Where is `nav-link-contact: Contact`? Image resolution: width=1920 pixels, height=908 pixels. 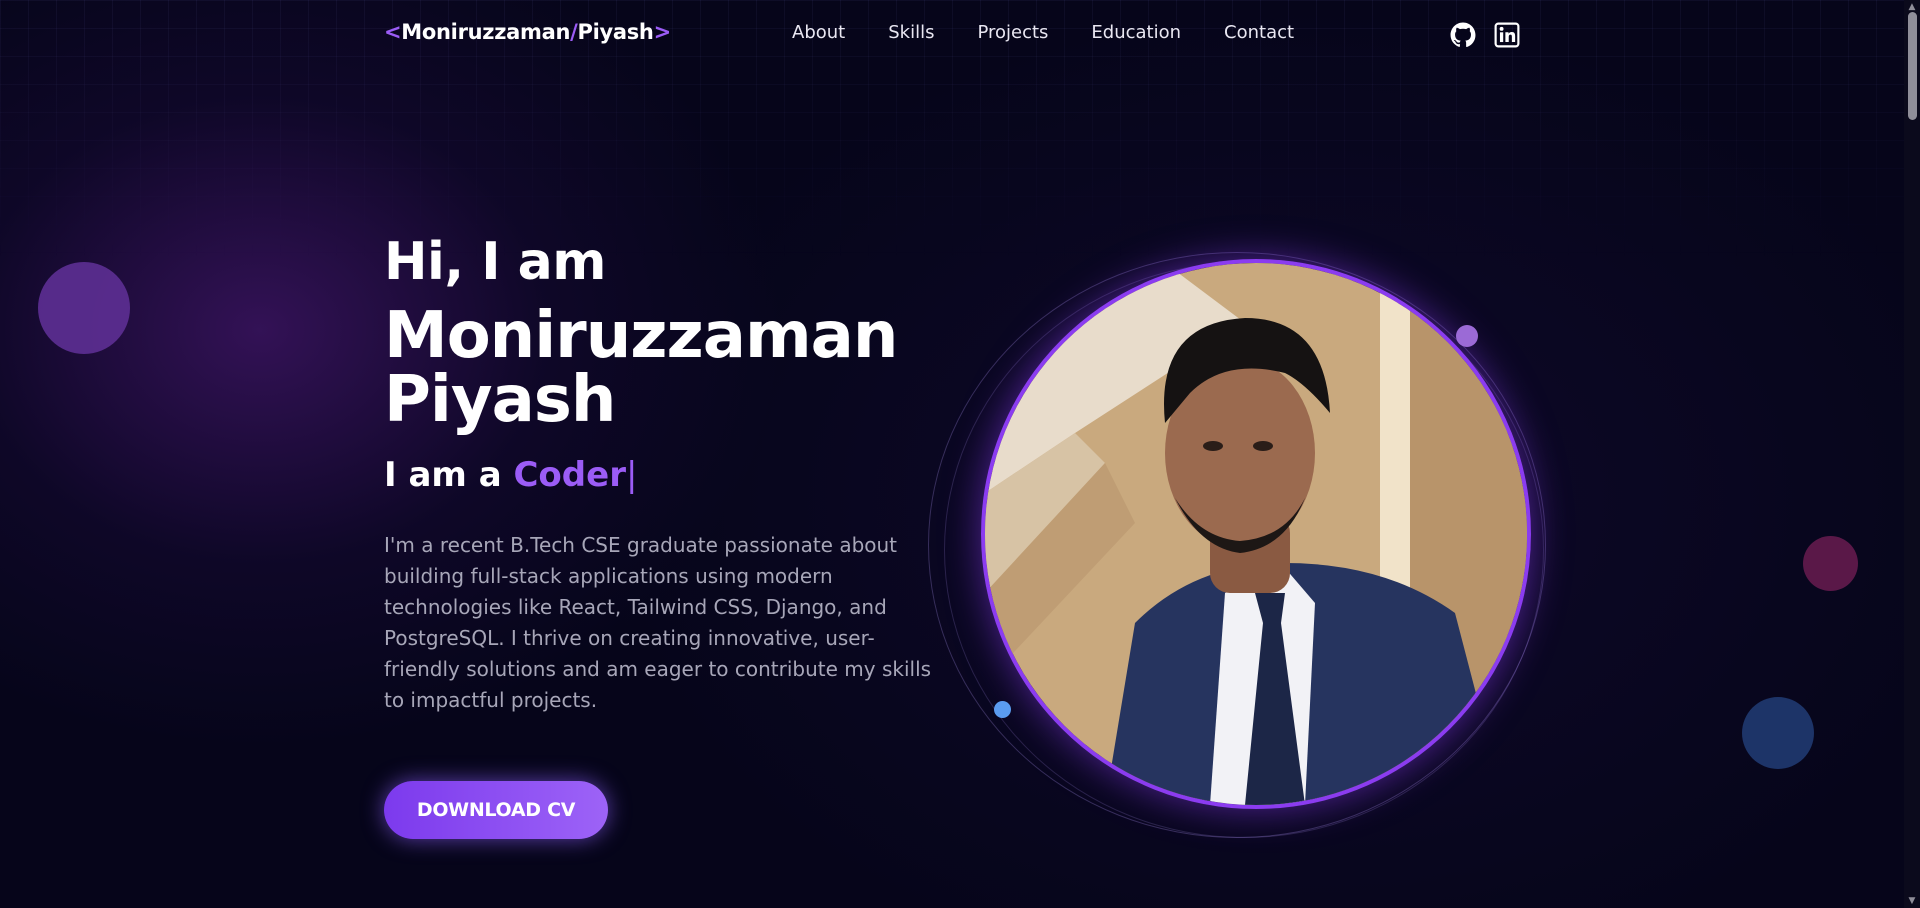
nav-link-contact: Contact is located at coordinates (1259, 32).